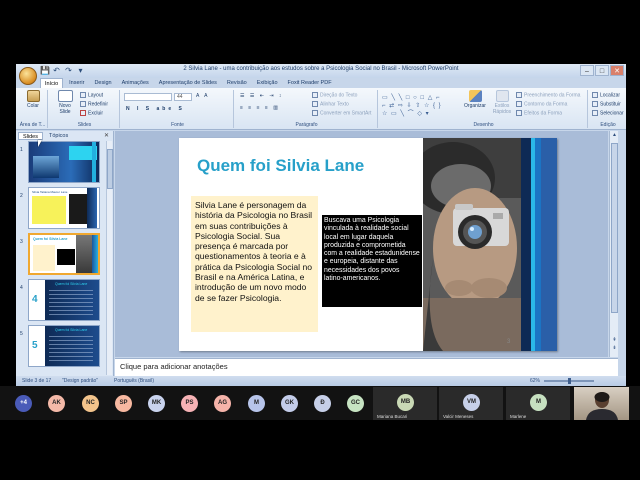 The width and height of the screenshot is (640, 480). I want to click on participant-name: Mariana Bucari, so click(392, 416).